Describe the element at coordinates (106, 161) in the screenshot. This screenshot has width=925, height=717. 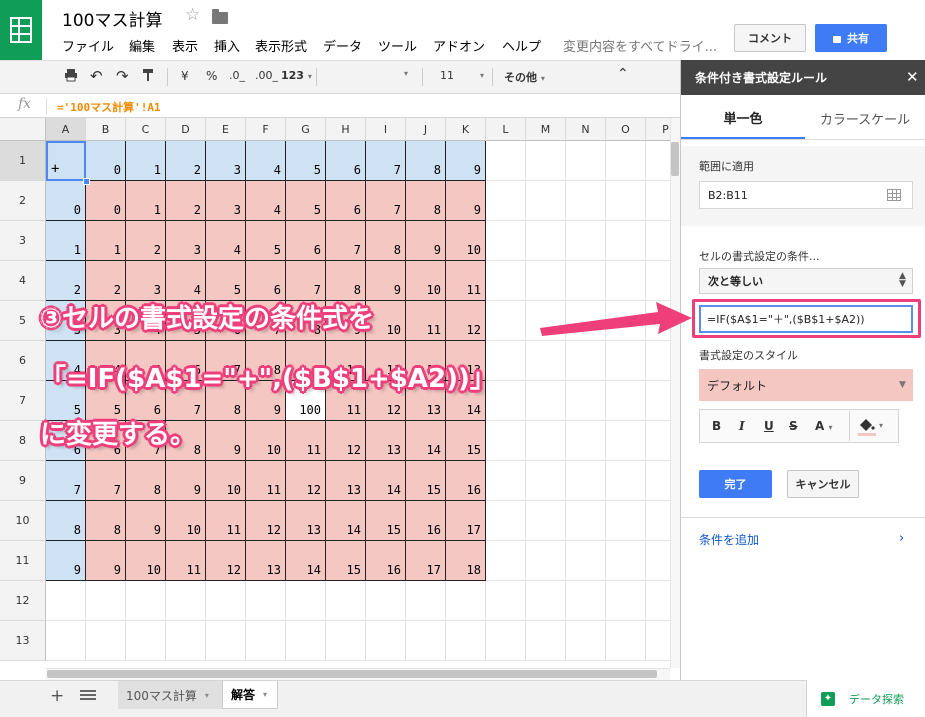
I see `cell-B1: 0` at that location.